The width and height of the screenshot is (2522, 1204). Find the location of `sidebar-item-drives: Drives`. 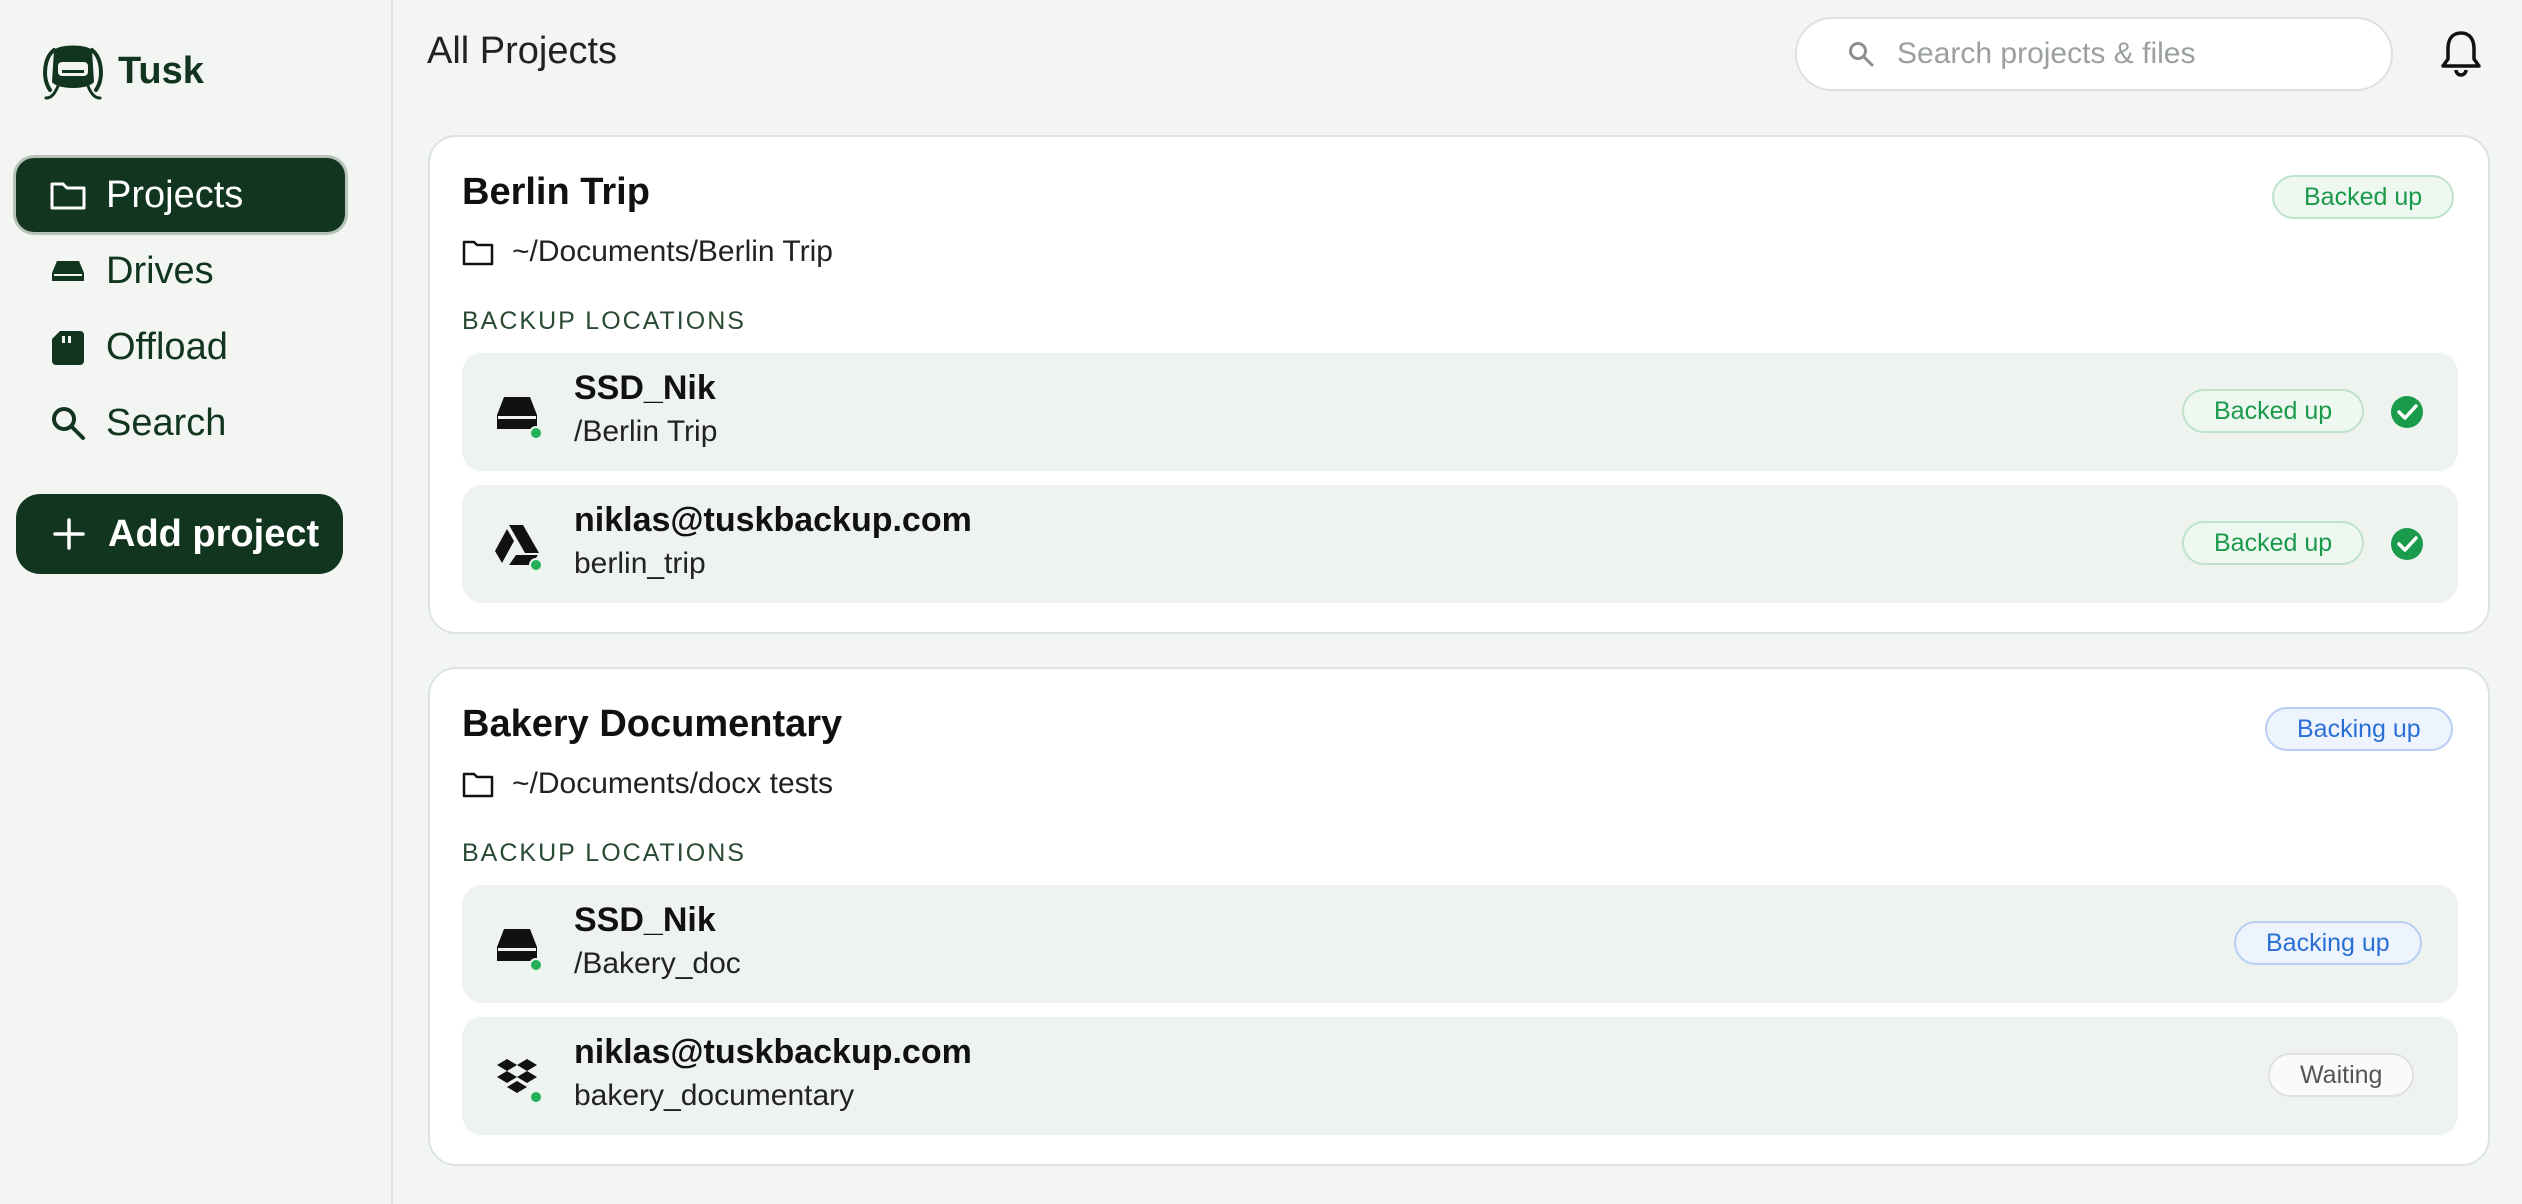

sidebar-item-drives: Drives is located at coordinates (180, 271).